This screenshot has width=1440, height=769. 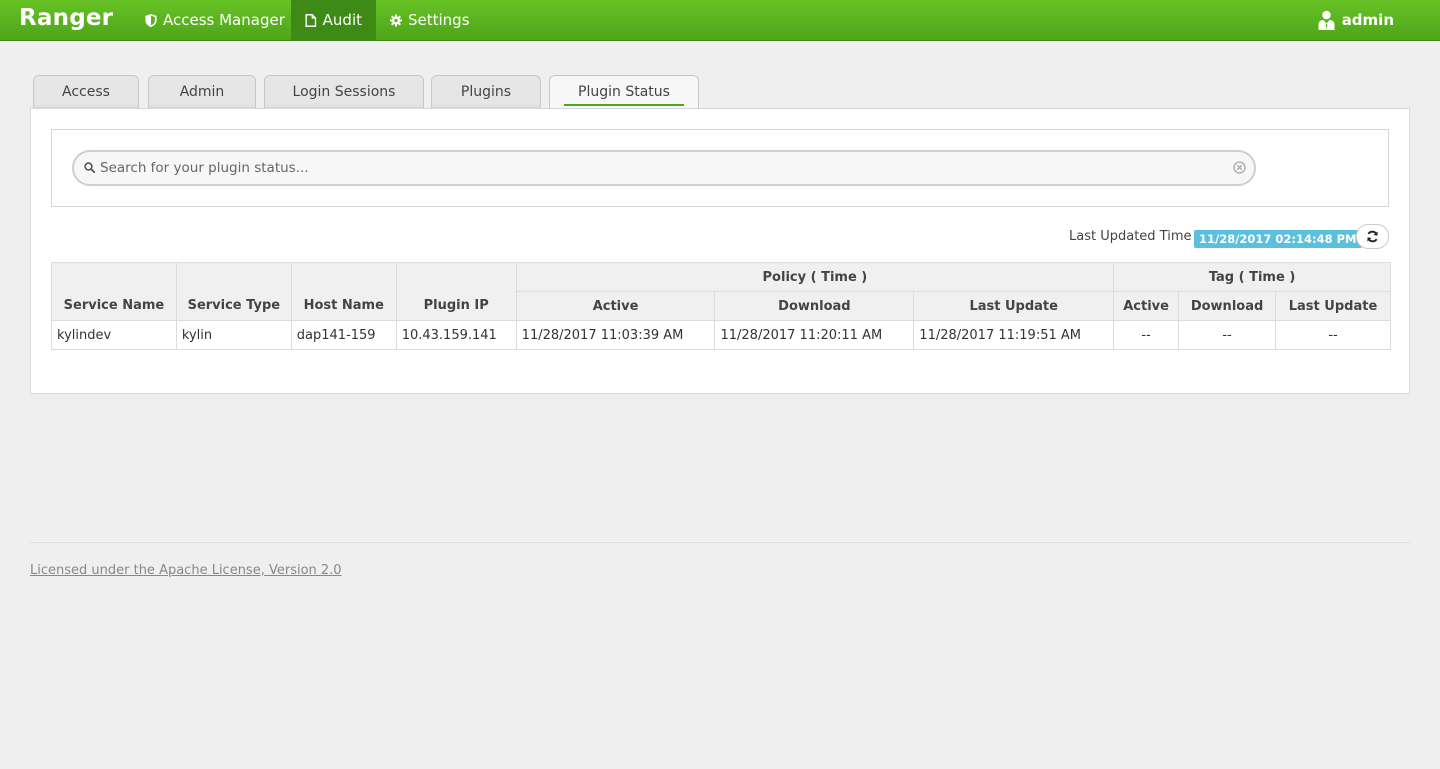 What do you see at coordinates (720, 542) in the screenshot?
I see `footer-divider` at bounding box center [720, 542].